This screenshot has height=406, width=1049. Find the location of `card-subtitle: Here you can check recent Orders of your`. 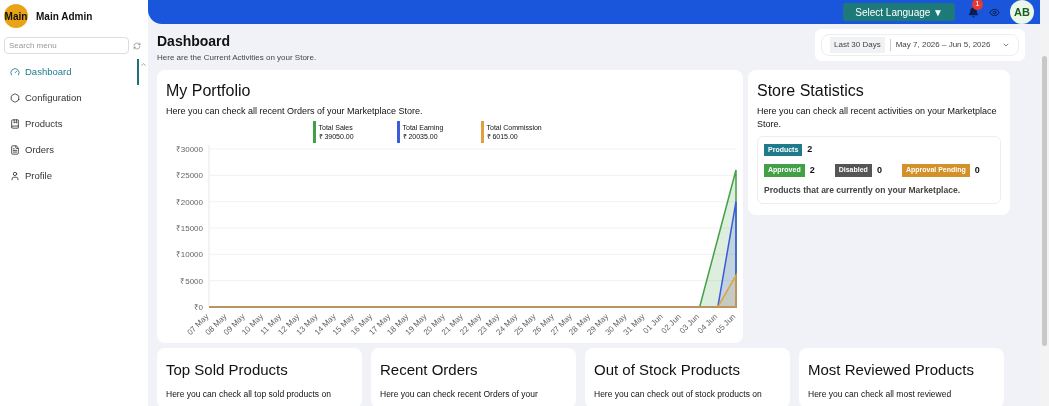

card-subtitle: Here you can check recent Orders of your is located at coordinates (459, 394).